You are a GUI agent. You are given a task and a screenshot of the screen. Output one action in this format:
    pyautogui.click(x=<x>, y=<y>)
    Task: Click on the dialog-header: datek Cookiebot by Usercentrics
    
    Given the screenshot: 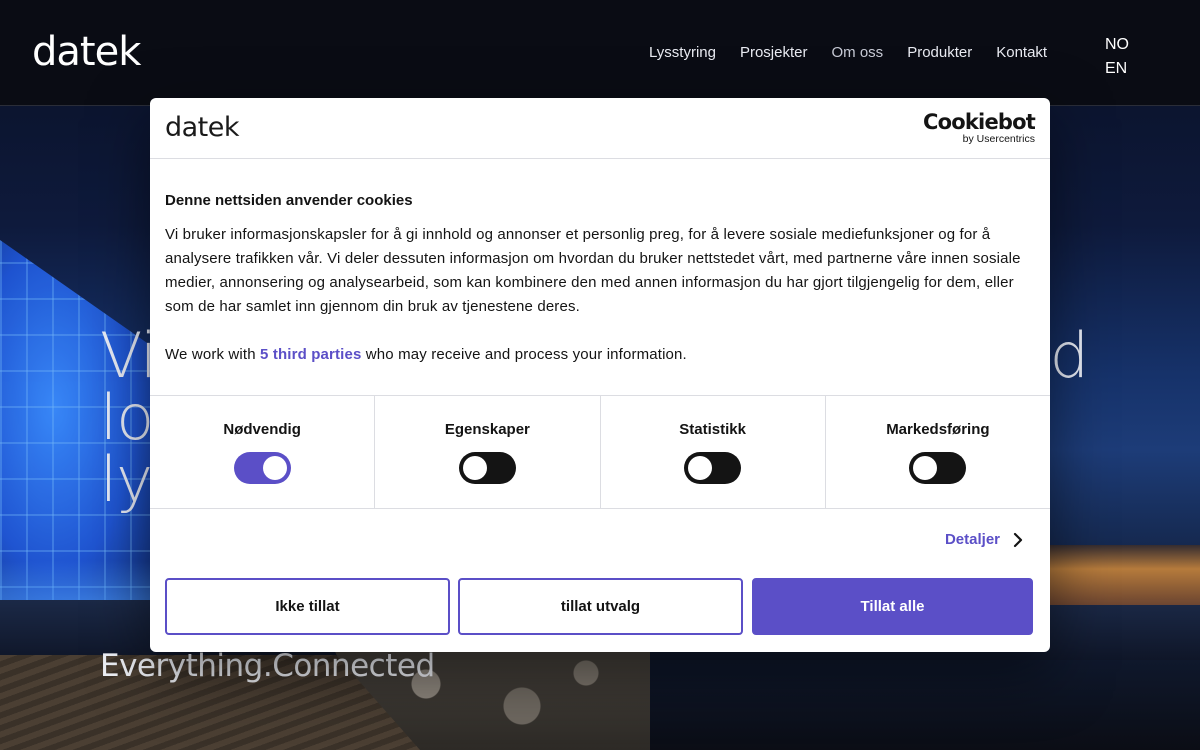 What is the action you would take?
    pyautogui.click(x=600, y=128)
    